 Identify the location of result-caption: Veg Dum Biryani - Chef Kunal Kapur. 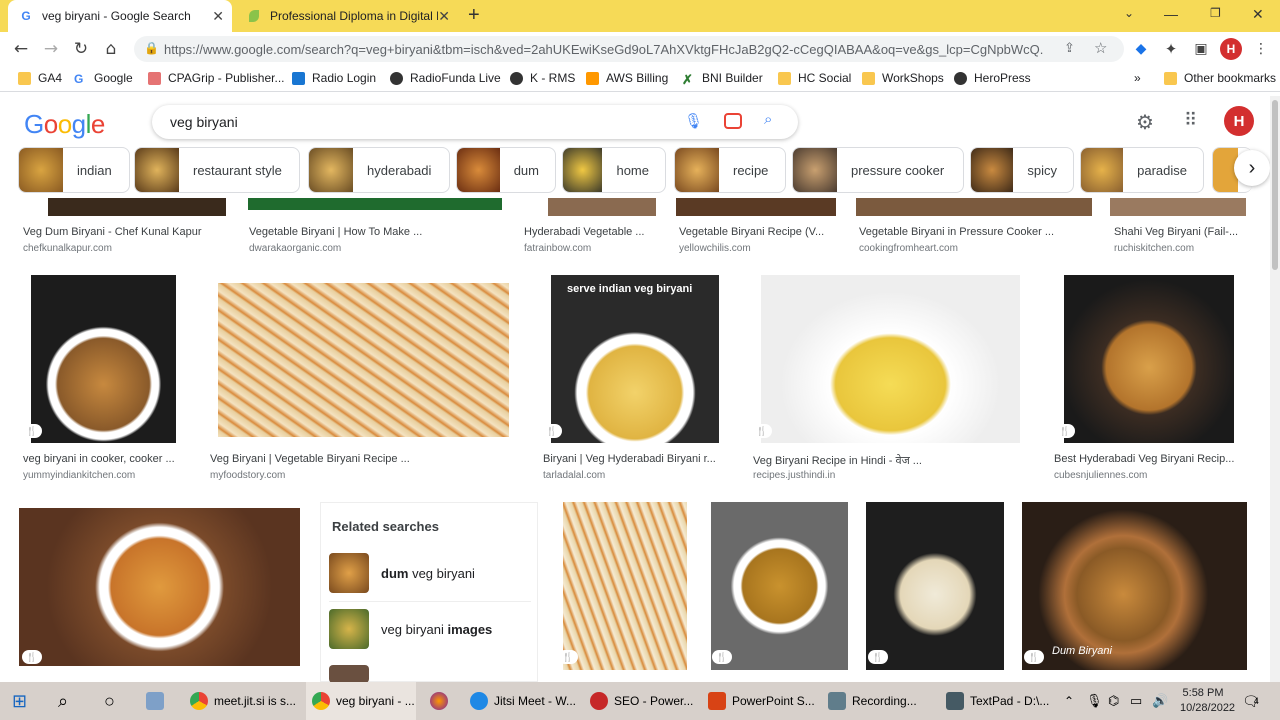
(123, 232).